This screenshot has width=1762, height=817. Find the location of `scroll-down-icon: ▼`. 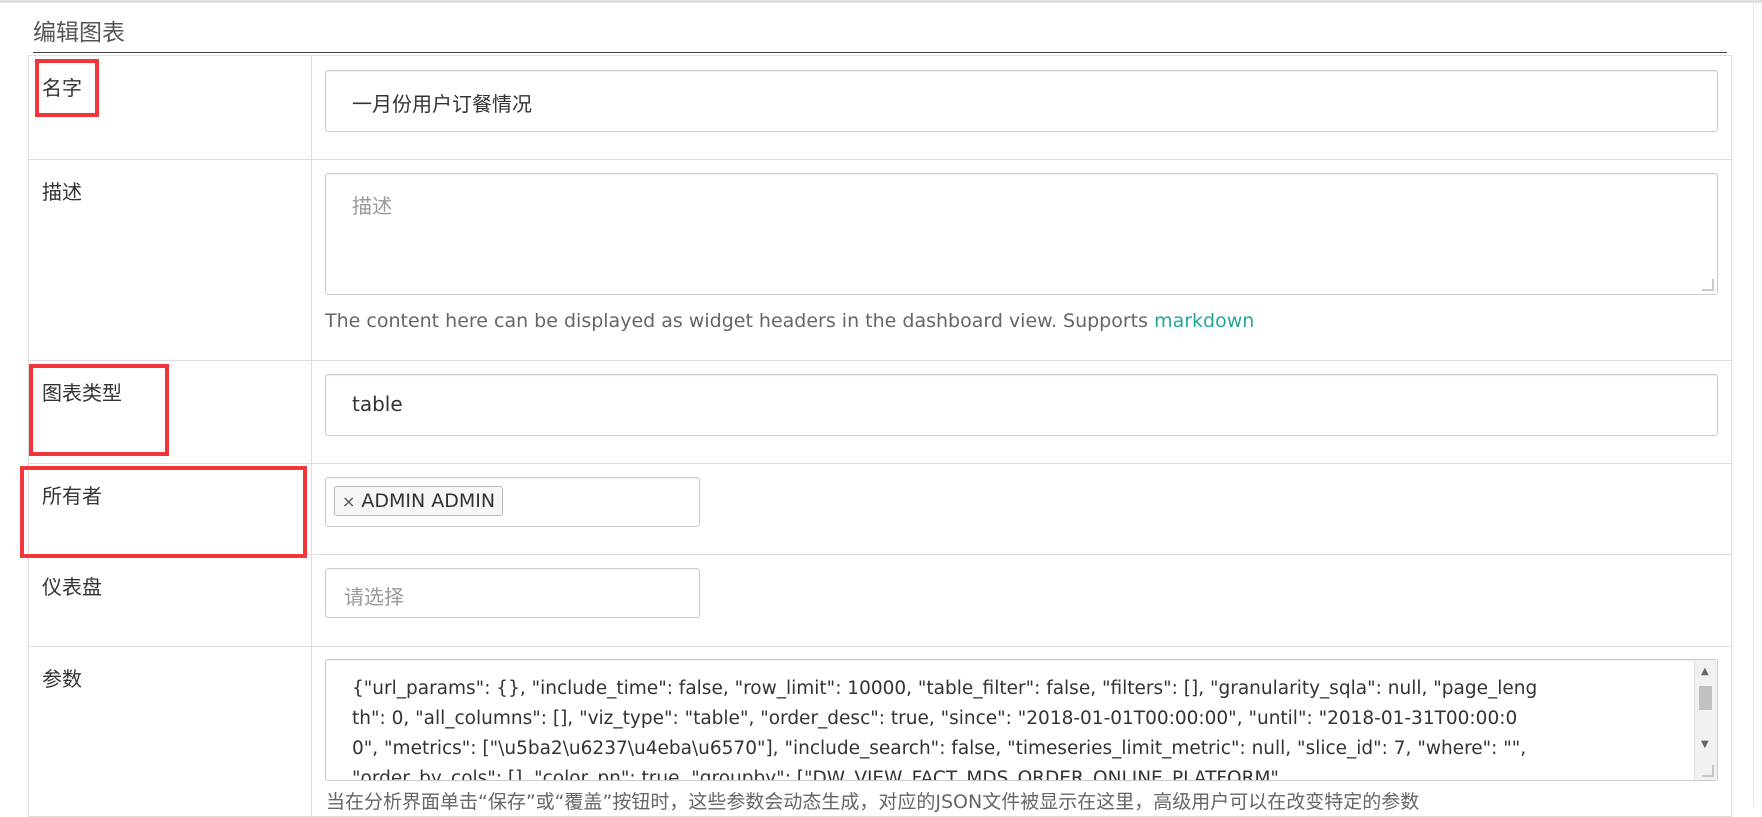

scroll-down-icon: ▼ is located at coordinates (1705, 744).